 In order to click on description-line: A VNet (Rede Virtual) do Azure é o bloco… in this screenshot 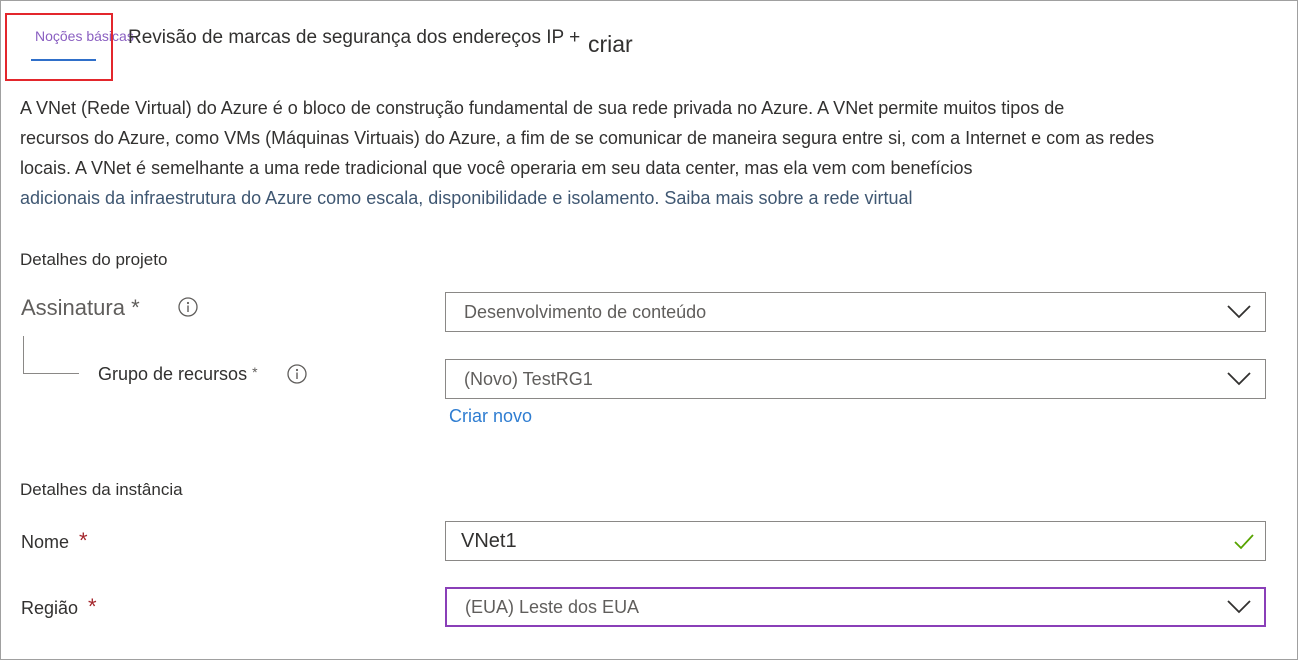, I will do `click(542, 108)`.